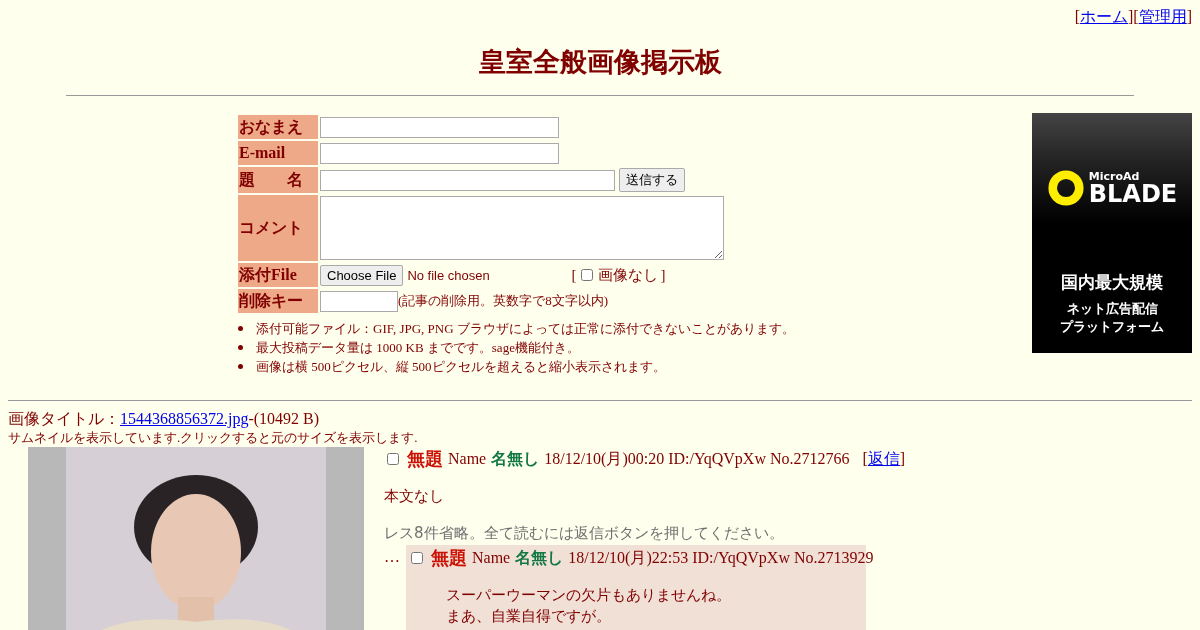  I want to click on no-image-checkbox, so click(587, 275).